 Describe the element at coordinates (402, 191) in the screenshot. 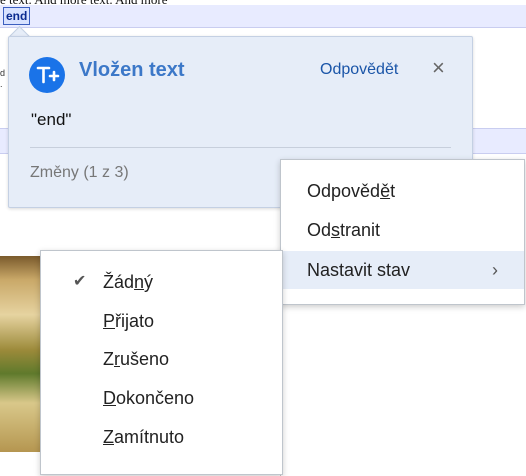

I see `menu-item-reply: Odpovědět` at that location.